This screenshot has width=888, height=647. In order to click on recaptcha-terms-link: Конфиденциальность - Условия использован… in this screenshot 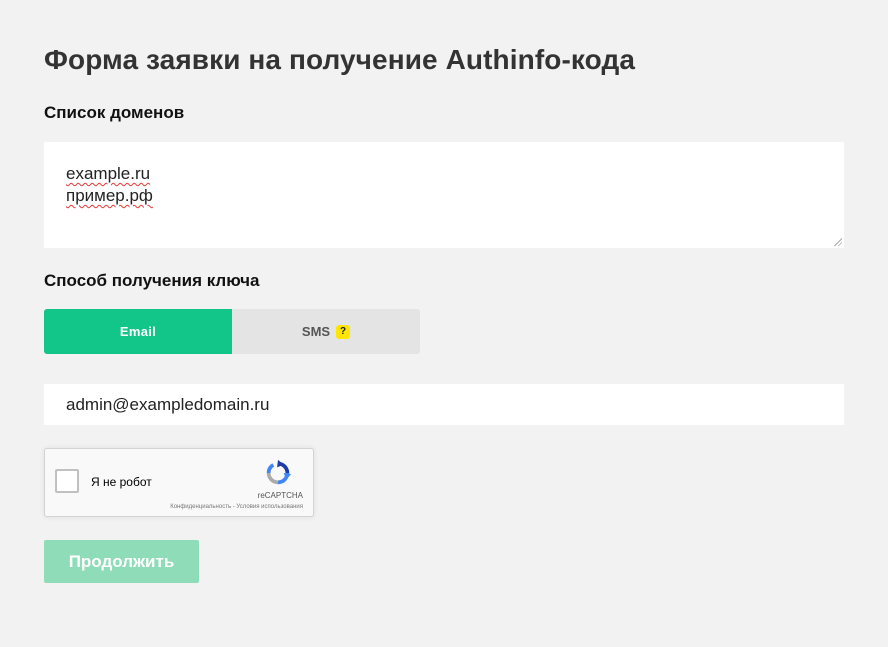, I will do `click(236, 507)`.